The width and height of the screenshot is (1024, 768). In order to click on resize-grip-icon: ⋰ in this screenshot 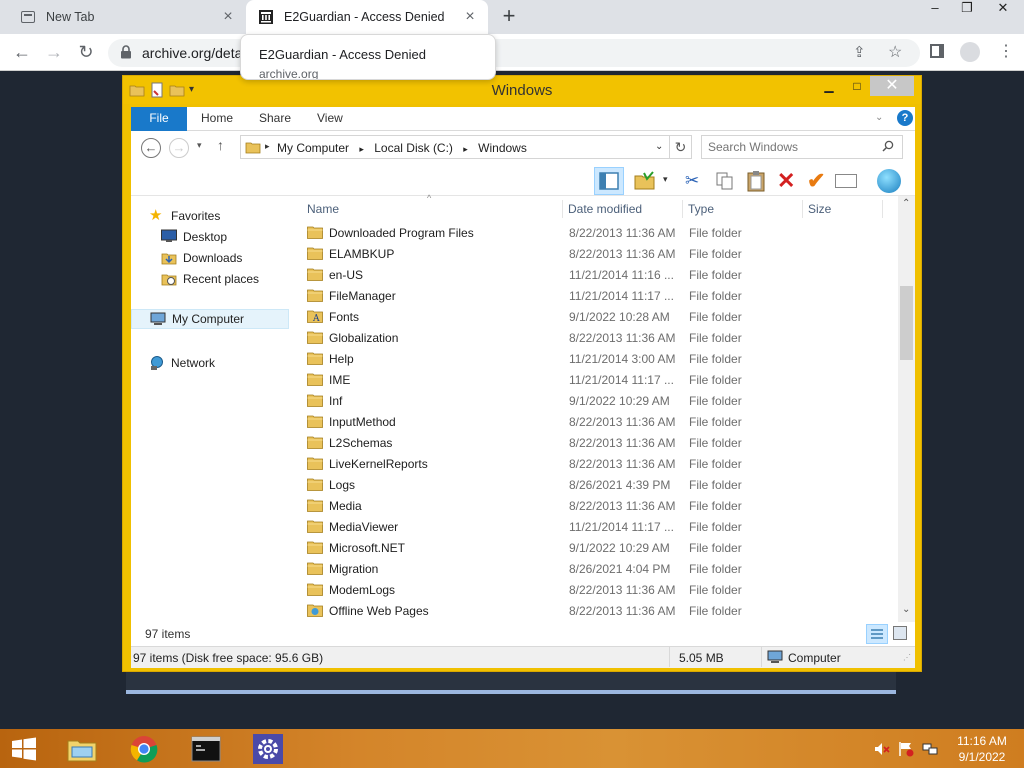, I will do `click(907, 657)`.